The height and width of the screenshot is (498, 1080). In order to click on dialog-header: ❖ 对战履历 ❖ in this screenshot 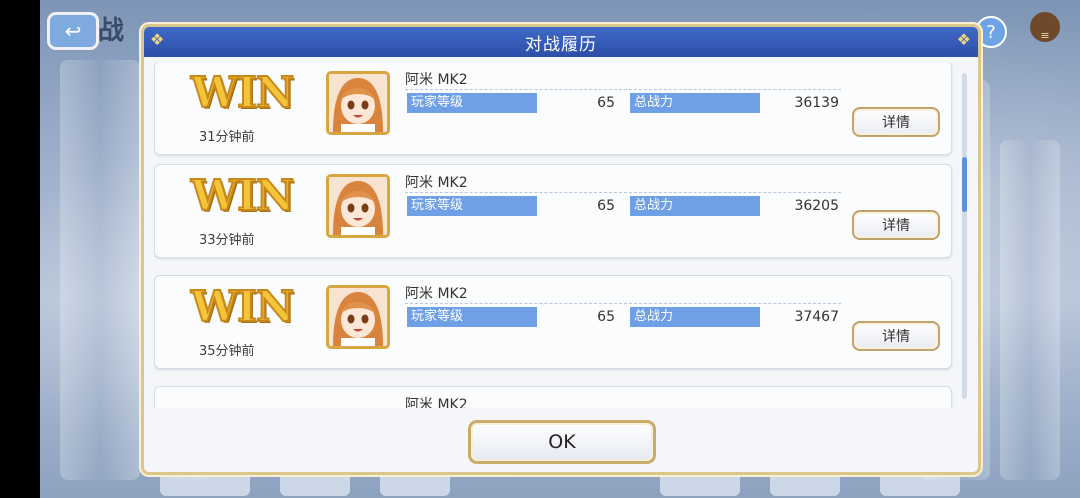, I will do `click(561, 42)`.